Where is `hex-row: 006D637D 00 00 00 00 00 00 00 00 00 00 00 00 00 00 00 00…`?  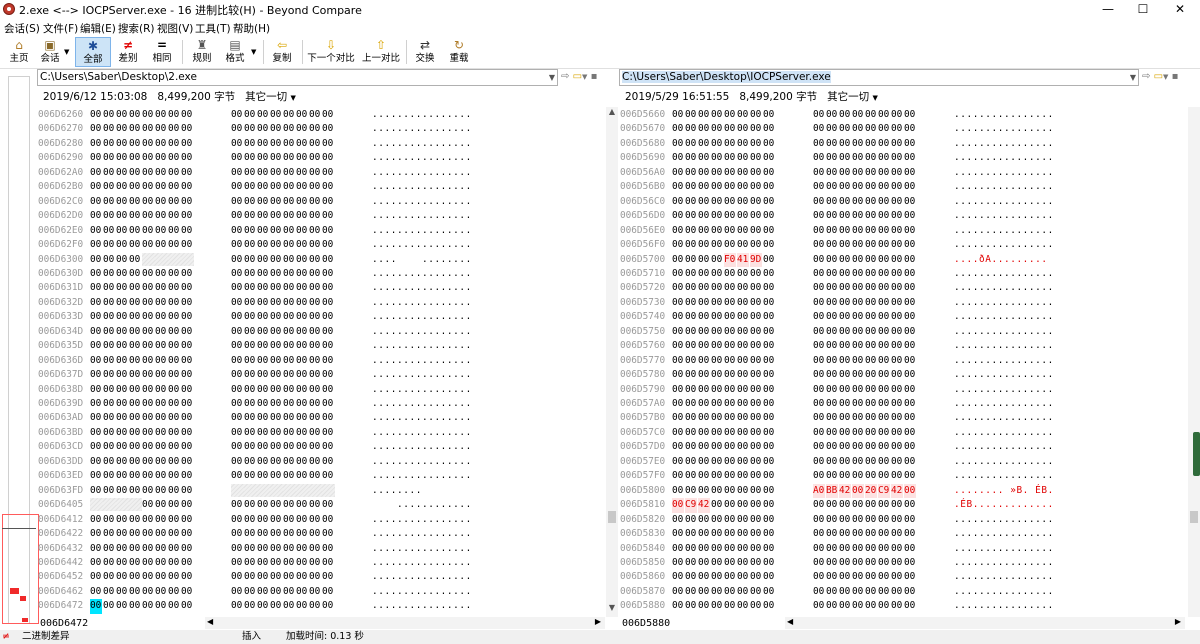
hex-row: 006D637D 00 00 00 00 00 00 00 00 00 00 00 00 00 00 00 00… is located at coordinates (318, 375).